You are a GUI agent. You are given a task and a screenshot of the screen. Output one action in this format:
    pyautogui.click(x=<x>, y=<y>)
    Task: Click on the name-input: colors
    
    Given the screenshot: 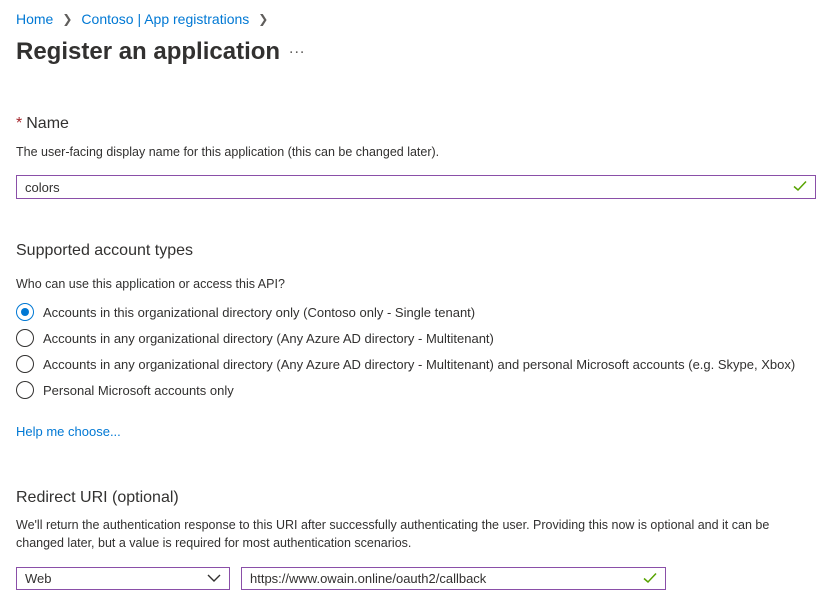 What is the action you would take?
    pyautogui.click(x=416, y=187)
    